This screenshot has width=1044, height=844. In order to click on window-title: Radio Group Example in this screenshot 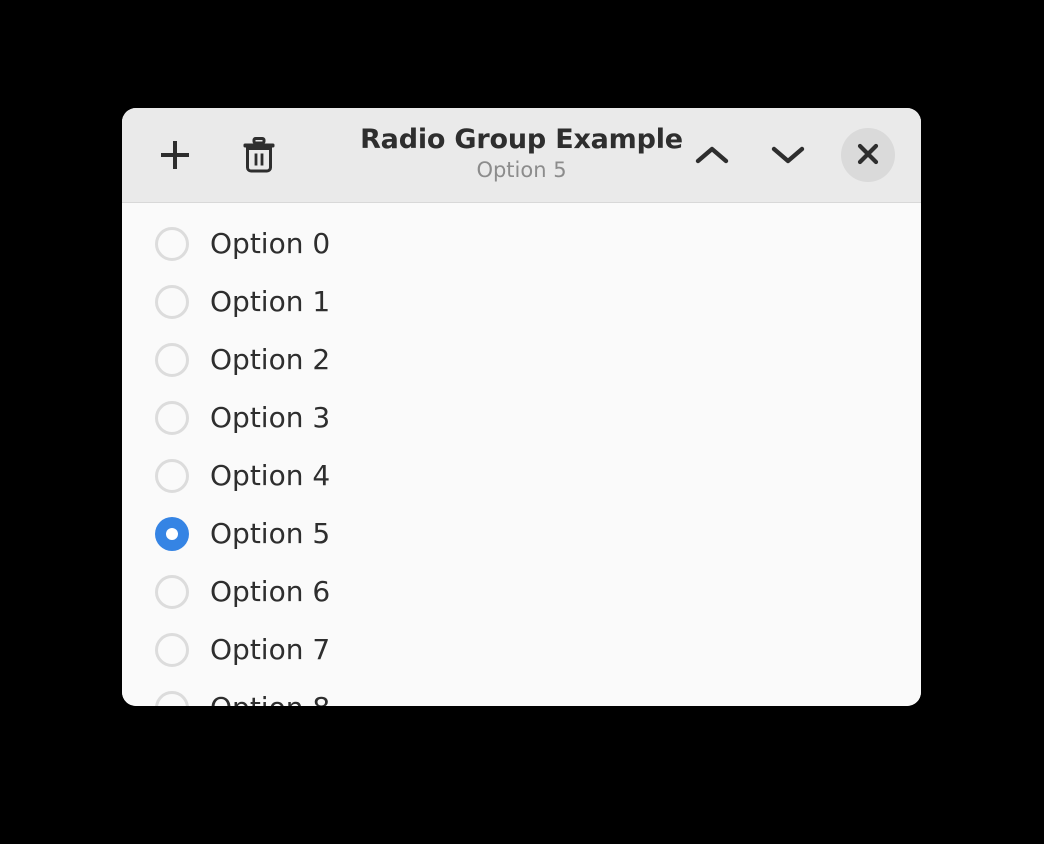, I will do `click(521, 140)`.